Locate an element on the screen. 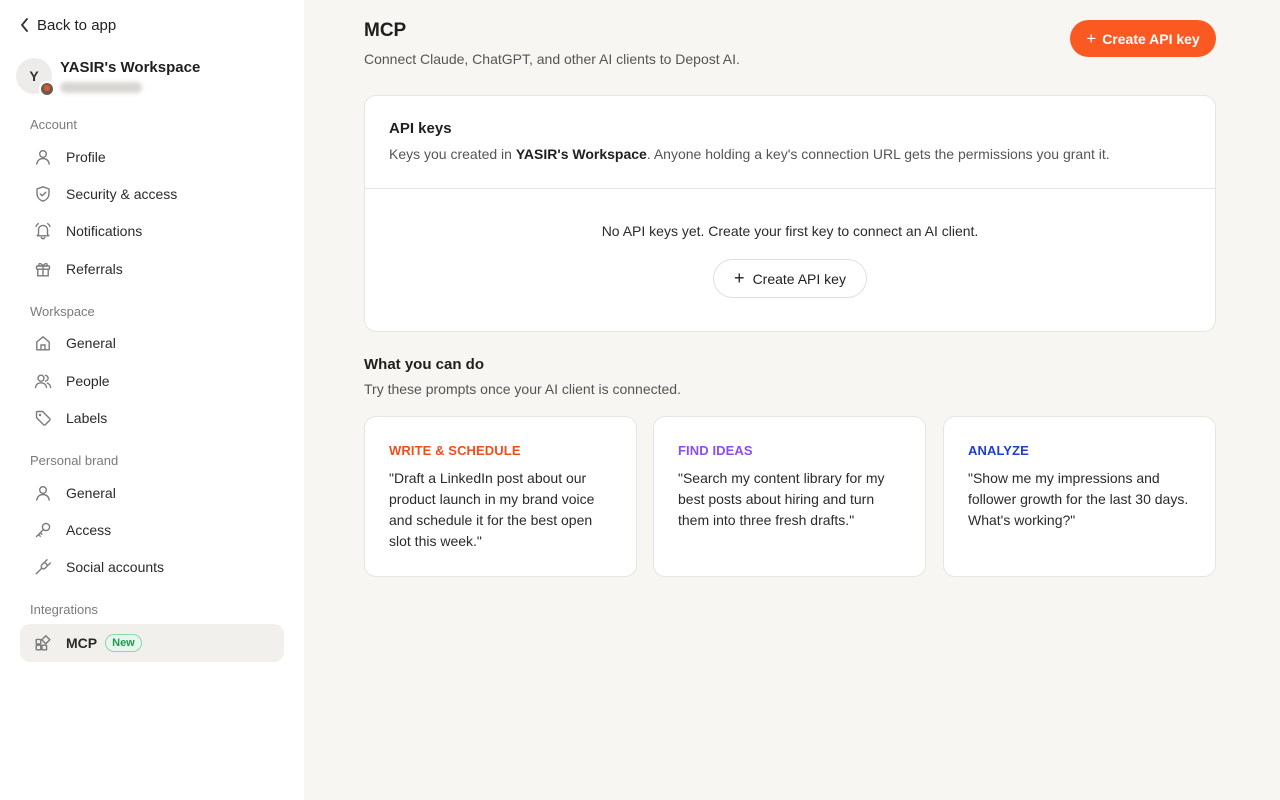 This screenshot has width=1280, height=800. workspace-avatar: Y is located at coordinates (35, 77).